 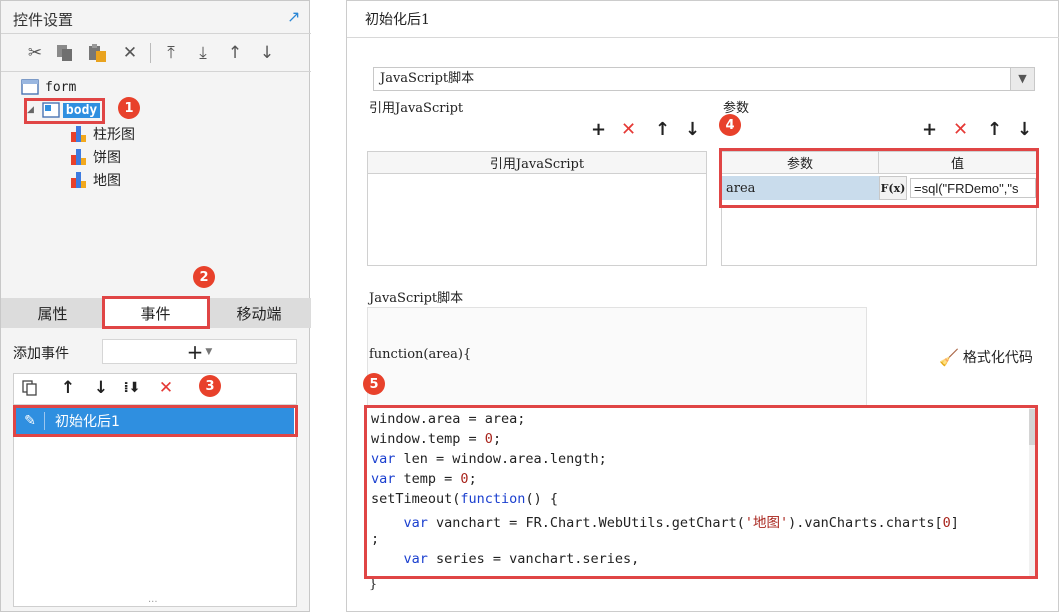 I want to click on value-column-header: 值, so click(x=957, y=163).